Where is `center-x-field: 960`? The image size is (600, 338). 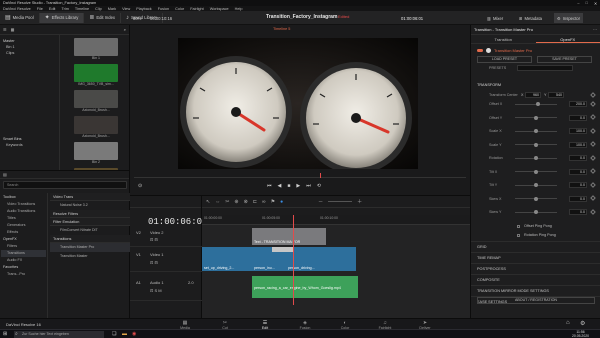 center-x-field: 960 is located at coordinates (533, 95).